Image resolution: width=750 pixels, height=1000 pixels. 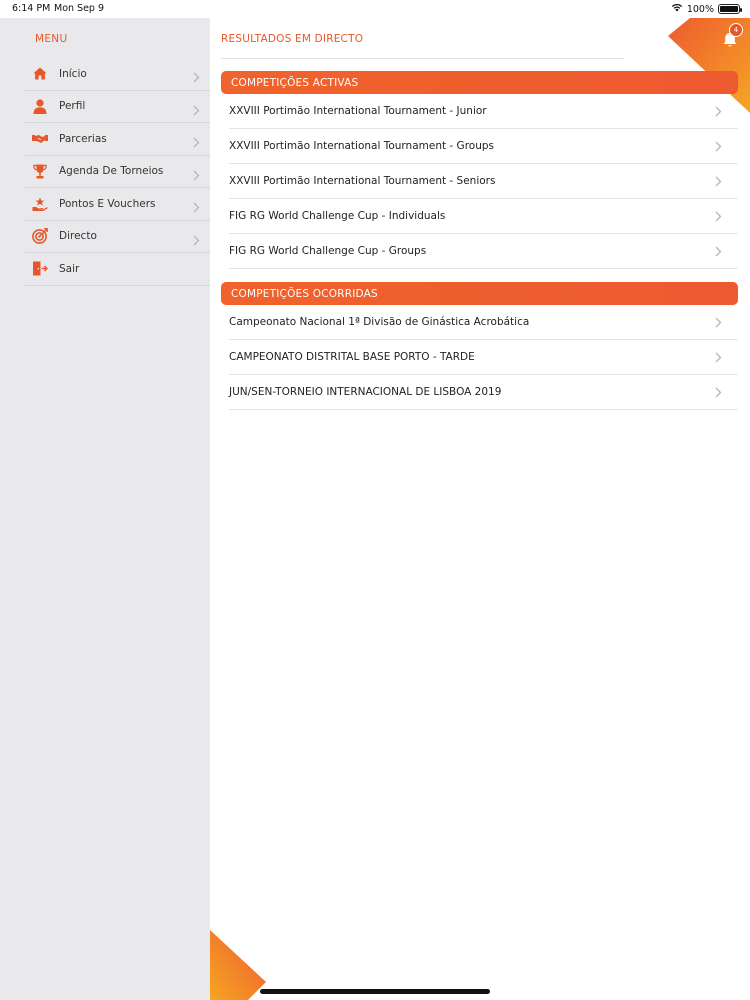 I want to click on target-icon, so click(x=40, y=236).